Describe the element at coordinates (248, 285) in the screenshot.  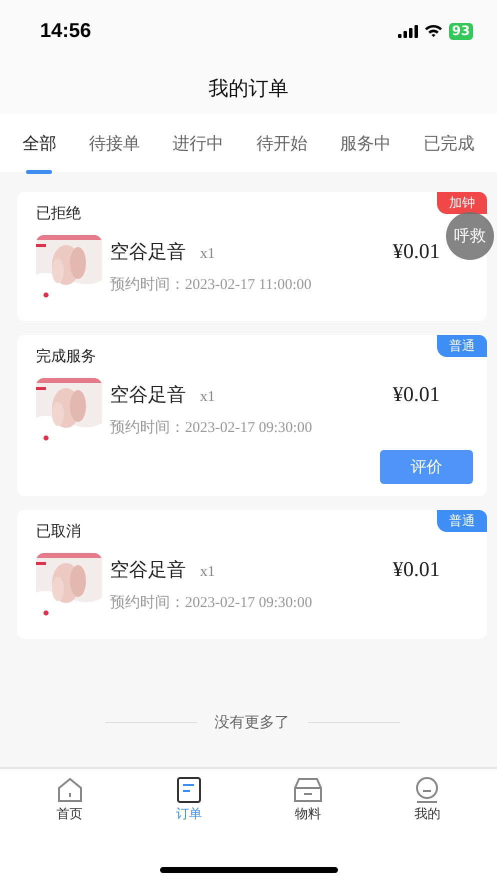
I see `appointment-time: 2023-02-17 11:00:00` at that location.